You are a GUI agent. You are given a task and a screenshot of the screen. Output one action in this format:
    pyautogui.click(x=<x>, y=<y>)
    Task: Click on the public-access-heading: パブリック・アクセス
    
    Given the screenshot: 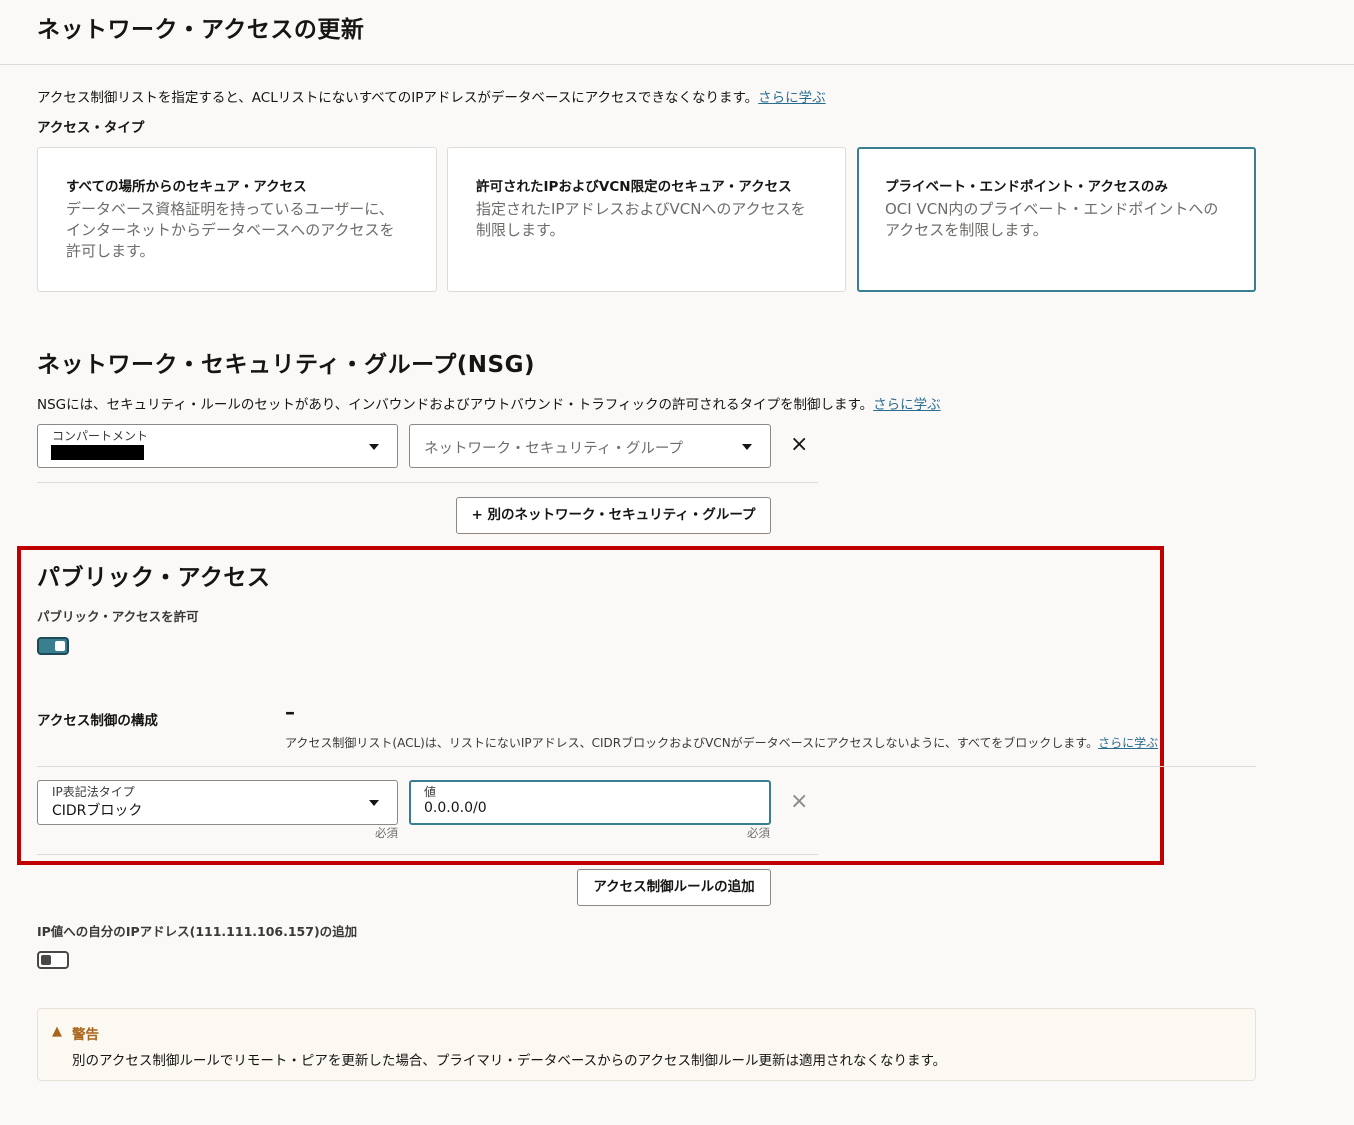 What is the action you would take?
    pyautogui.click(x=154, y=578)
    